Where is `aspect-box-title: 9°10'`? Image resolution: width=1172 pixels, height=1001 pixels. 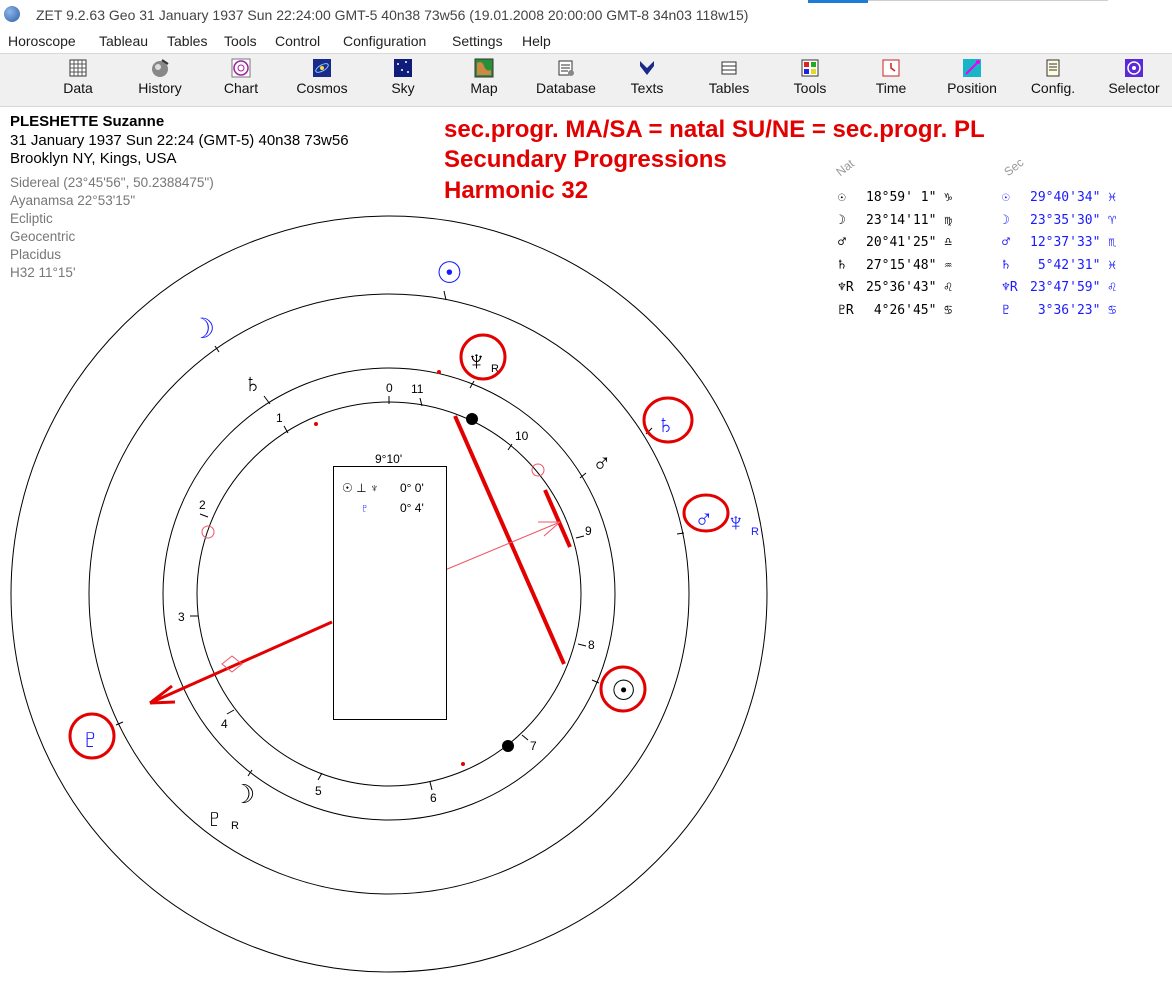 aspect-box-title: 9°10' is located at coordinates (389, 459).